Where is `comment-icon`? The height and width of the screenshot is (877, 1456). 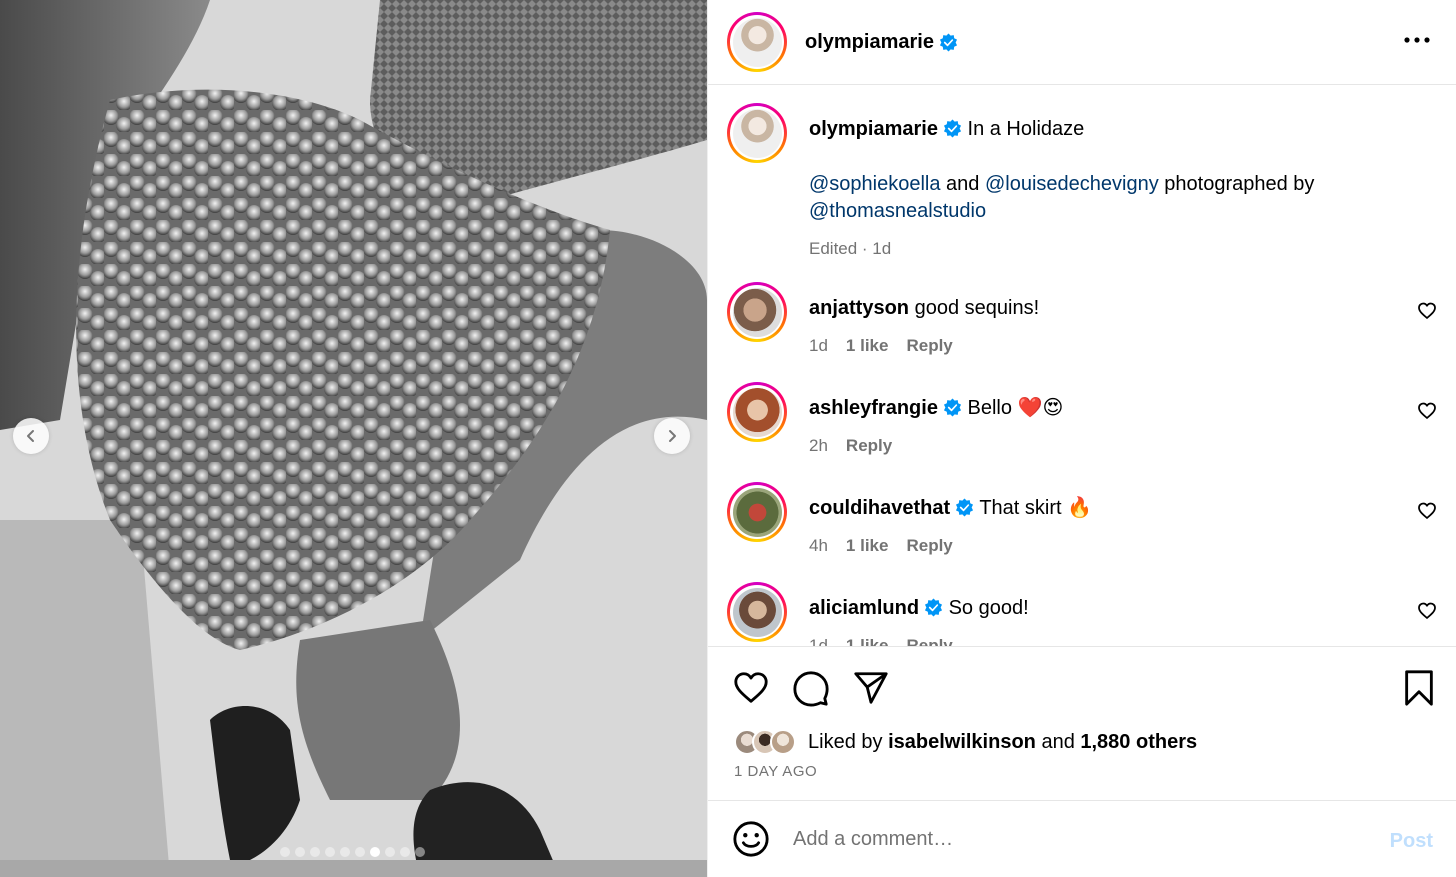 comment-icon is located at coordinates (811, 688).